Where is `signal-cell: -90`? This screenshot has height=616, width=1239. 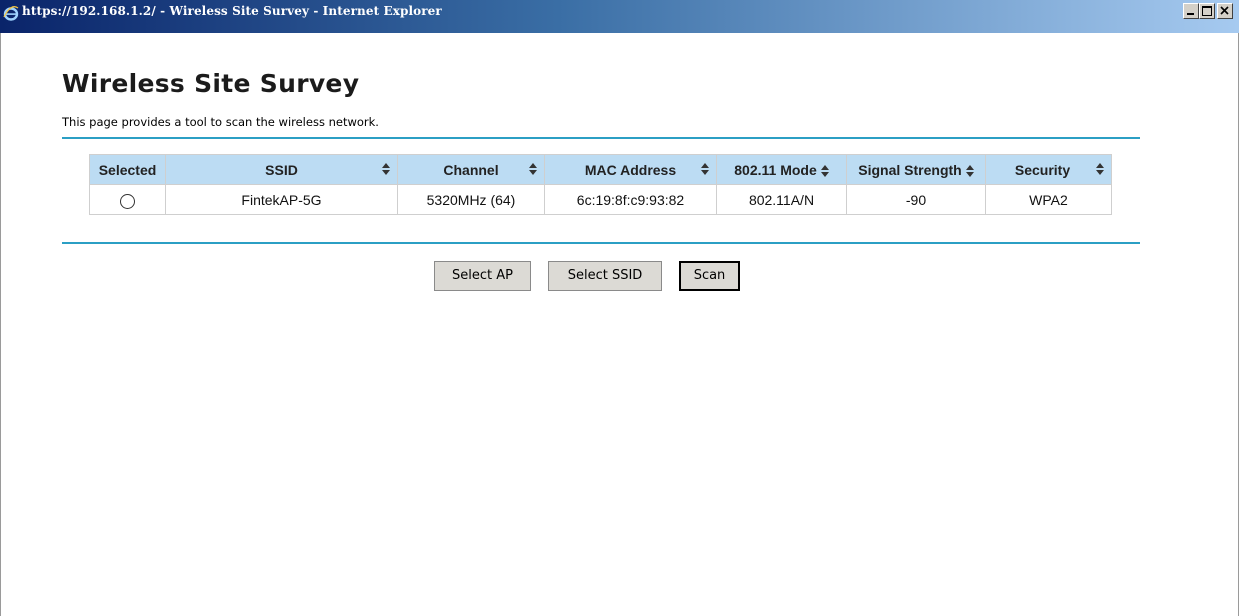 signal-cell: -90 is located at coordinates (916, 199).